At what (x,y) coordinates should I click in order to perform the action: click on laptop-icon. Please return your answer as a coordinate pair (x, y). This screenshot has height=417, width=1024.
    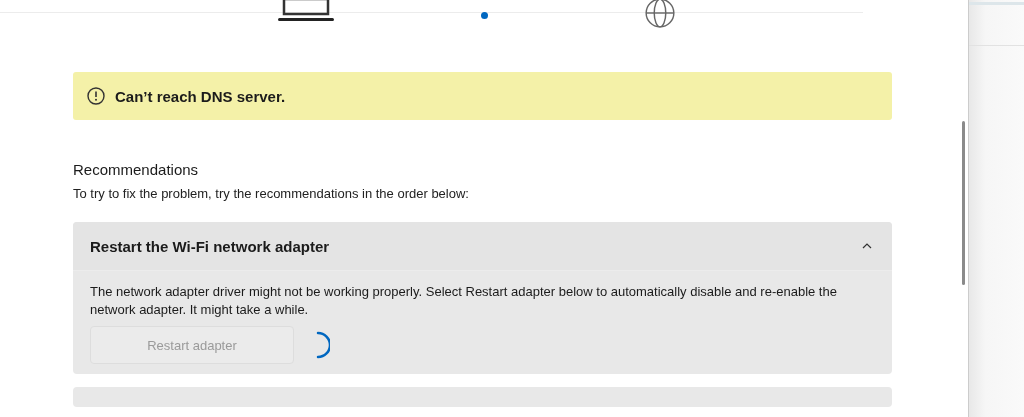
    Looking at the image, I should click on (306, 11).